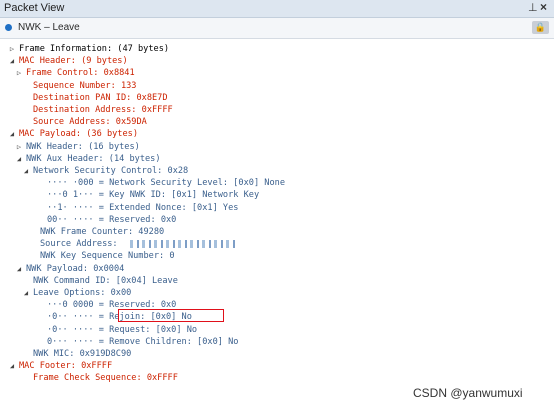 The image size is (554, 412). I want to click on tree-row-text: 00·· ···· = Reserved: 0x0, so click(112, 219).